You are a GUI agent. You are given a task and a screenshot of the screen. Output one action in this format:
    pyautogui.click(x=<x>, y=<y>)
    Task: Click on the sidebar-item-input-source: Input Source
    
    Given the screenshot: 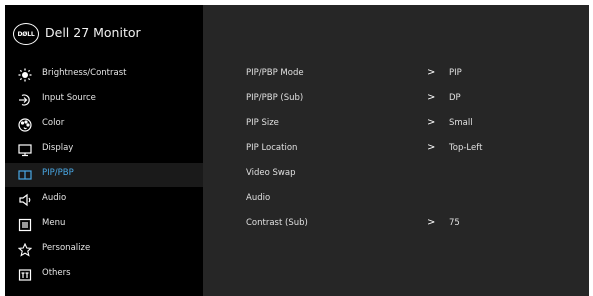 What is the action you would take?
    pyautogui.click(x=104, y=100)
    